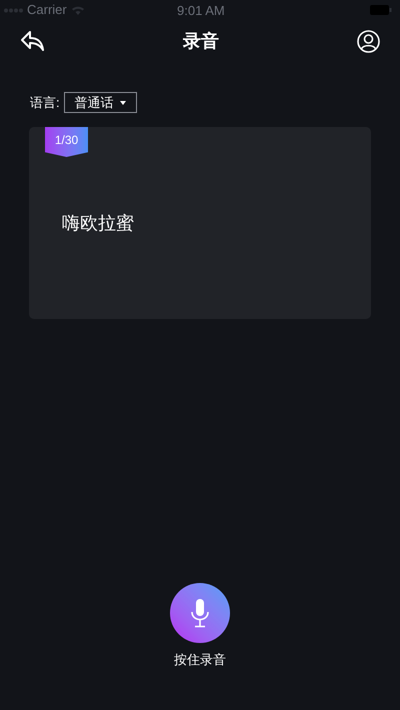  I want to click on language-dropdown: 普通话, so click(100, 102).